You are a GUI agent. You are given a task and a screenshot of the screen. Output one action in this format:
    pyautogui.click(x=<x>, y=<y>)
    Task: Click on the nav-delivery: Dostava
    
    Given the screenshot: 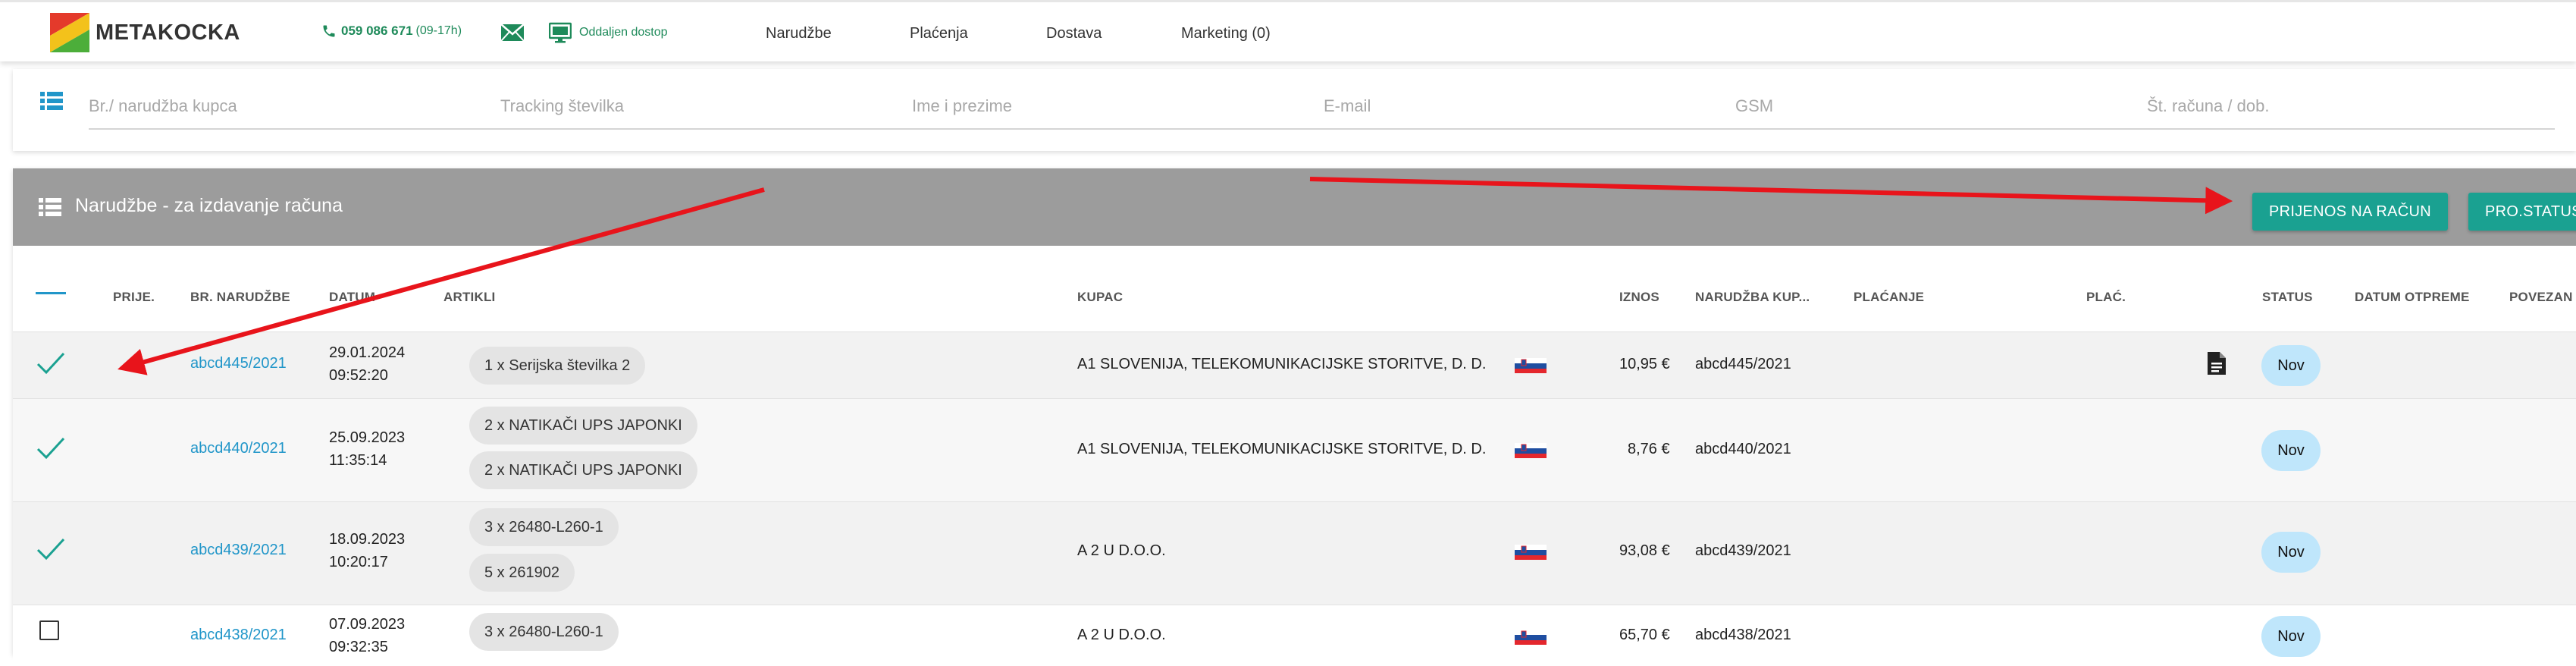 What is the action you would take?
    pyautogui.click(x=1074, y=33)
    